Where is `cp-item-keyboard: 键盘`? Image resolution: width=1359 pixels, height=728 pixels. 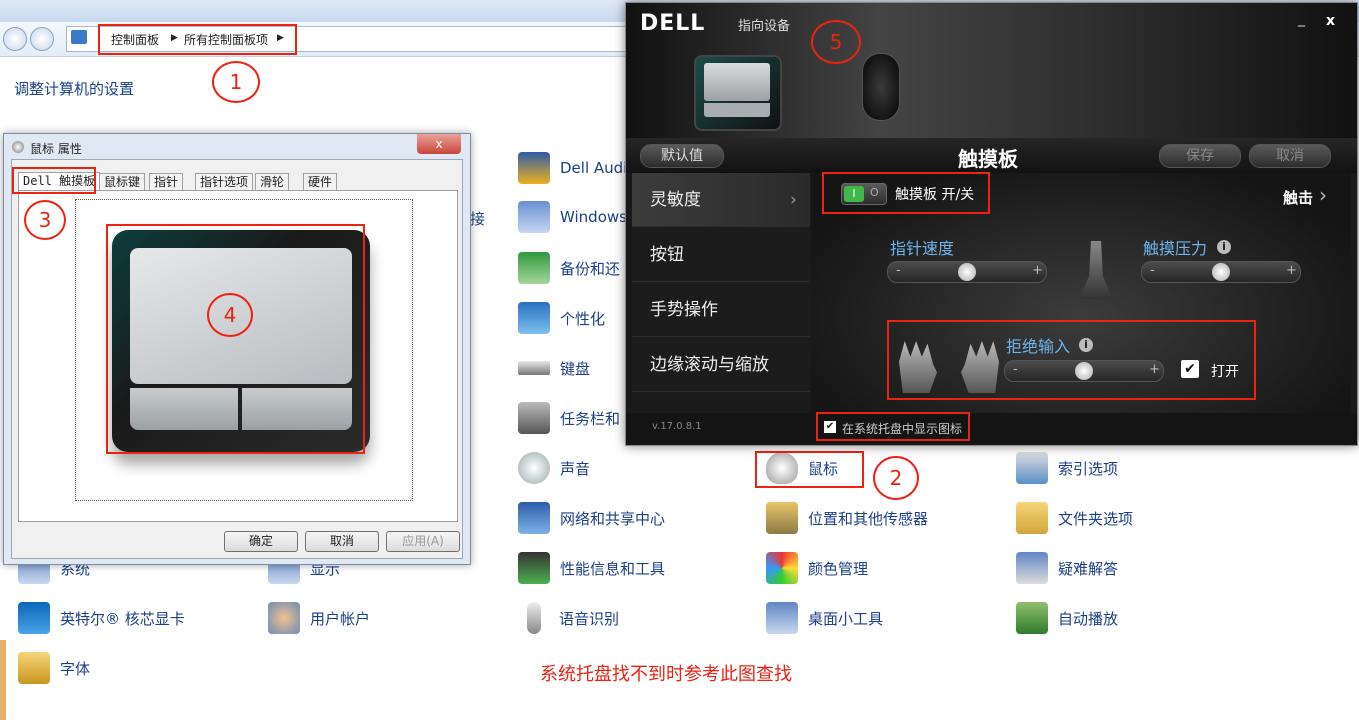
cp-item-keyboard: 键盘 is located at coordinates (554, 368).